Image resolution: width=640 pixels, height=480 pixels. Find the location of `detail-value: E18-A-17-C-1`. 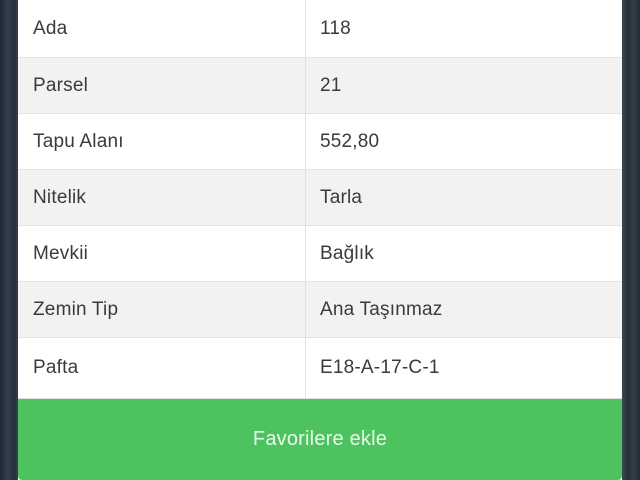

detail-value: E18-A-17-C-1 is located at coordinates (380, 367).